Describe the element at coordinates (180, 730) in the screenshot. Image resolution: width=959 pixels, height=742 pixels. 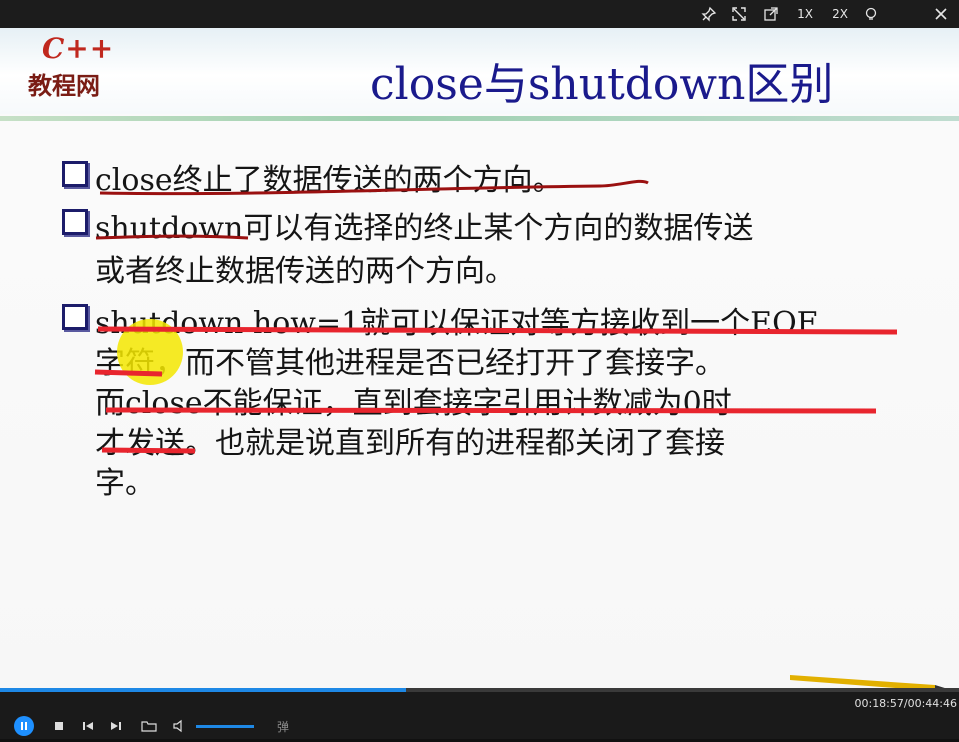
I see `volume-icon` at that location.